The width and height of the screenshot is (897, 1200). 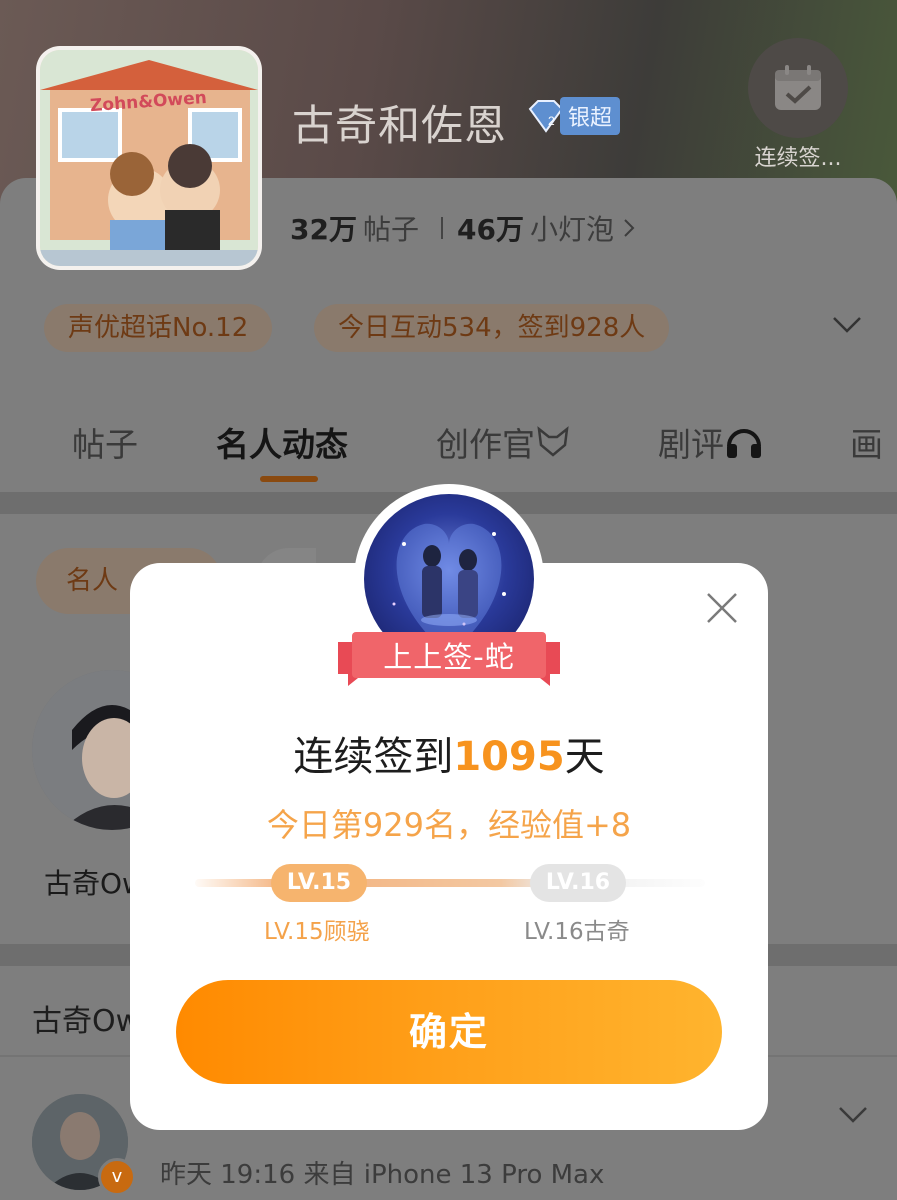 I want to click on streak-prefix: 连续签到, so click(x=373, y=757).